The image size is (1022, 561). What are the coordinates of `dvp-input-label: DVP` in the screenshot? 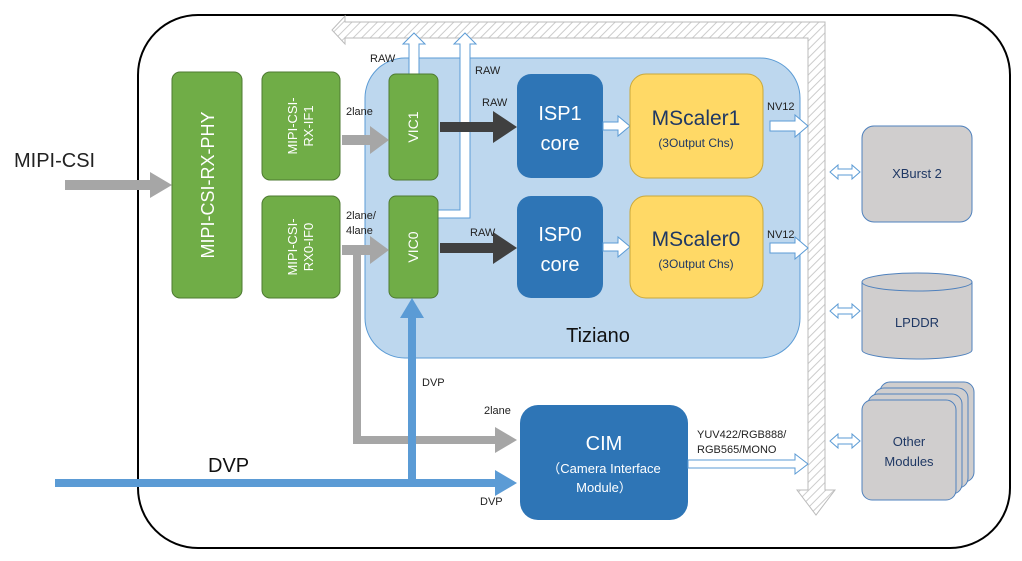 It's located at (228, 466).